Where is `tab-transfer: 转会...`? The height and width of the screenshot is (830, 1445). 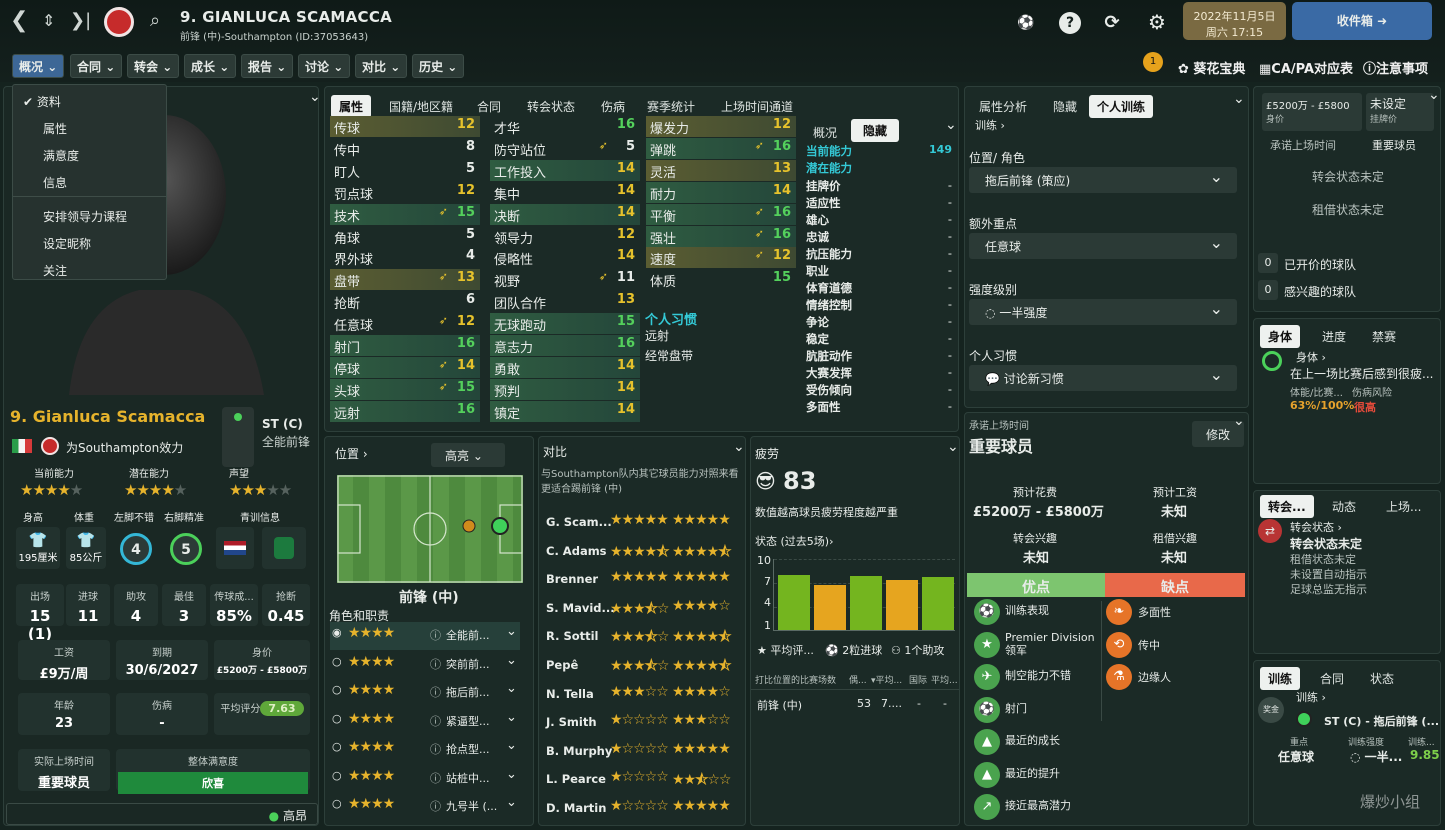 tab-transfer: 转会... is located at coordinates (1287, 506).